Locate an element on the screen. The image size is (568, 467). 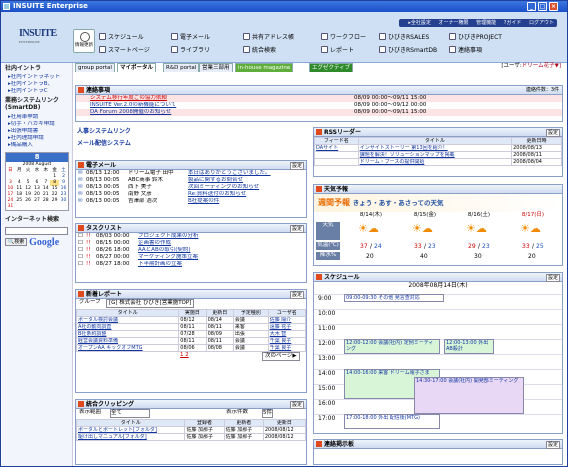
sidebar-link: ▸社用車申請 is located at coordinates (37, 117).